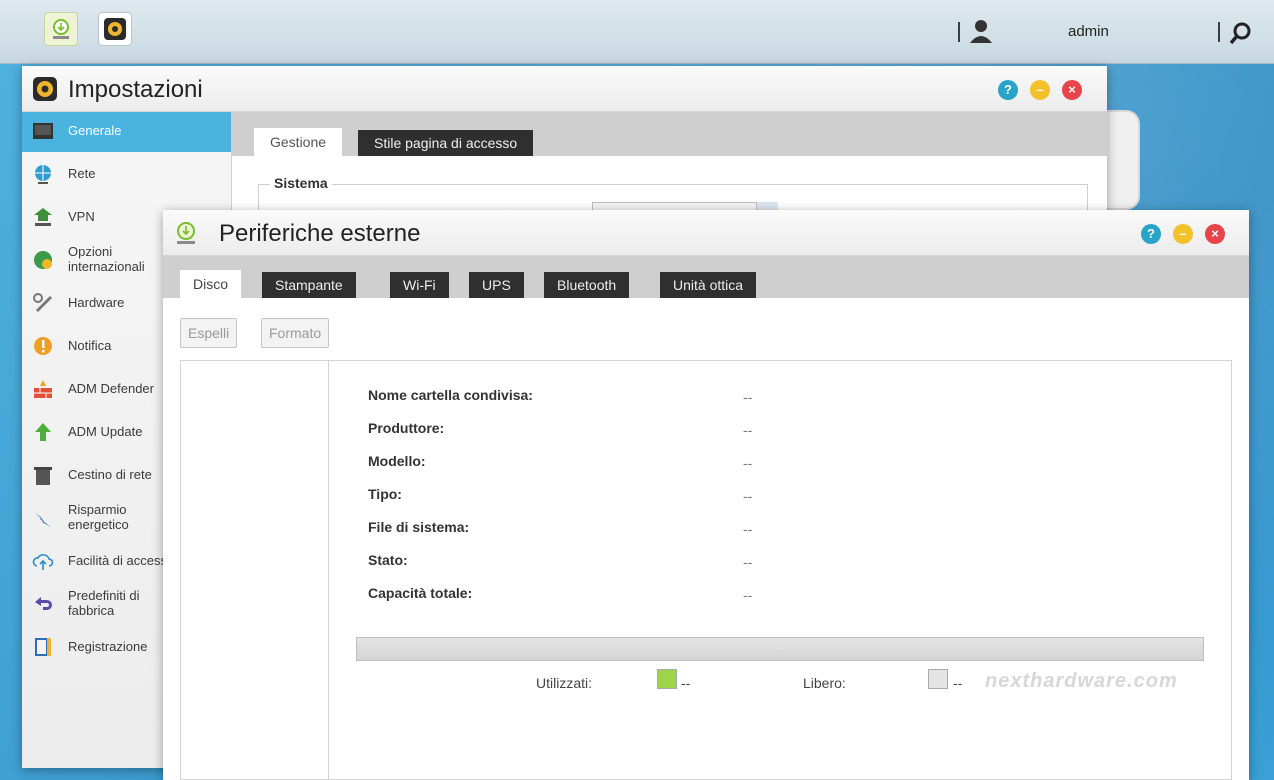  What do you see at coordinates (90, 251) in the screenshot?
I see `sidebar-label-line1: Opzioni` at bounding box center [90, 251].